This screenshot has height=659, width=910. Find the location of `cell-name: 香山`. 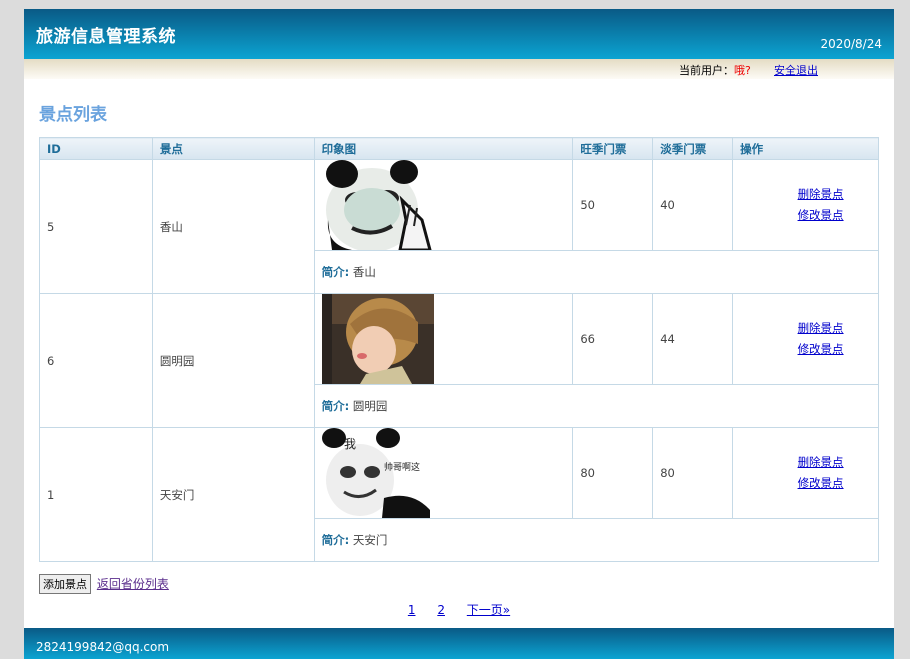

cell-name: 香山 is located at coordinates (233, 226).